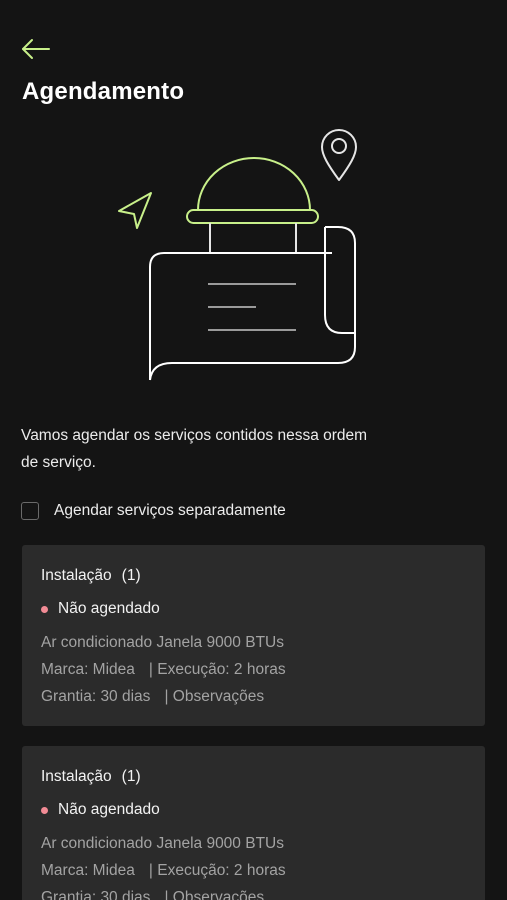 The height and width of the screenshot is (900, 507). I want to click on separate-scheduling-option: Agendar serviços separadamente, so click(153, 511).